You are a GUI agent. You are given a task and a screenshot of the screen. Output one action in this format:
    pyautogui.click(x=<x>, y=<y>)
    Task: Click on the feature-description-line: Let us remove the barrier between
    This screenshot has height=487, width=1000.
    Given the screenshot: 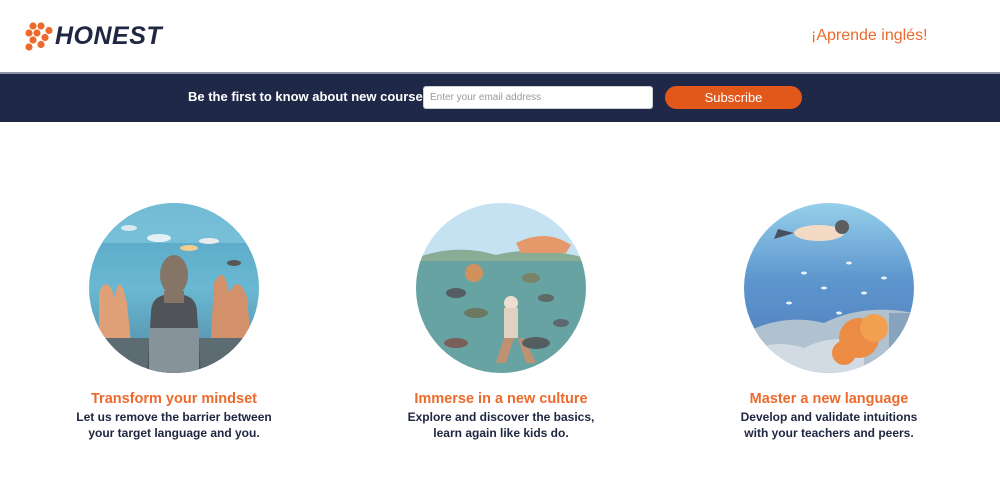 What is the action you would take?
    pyautogui.click(x=174, y=417)
    